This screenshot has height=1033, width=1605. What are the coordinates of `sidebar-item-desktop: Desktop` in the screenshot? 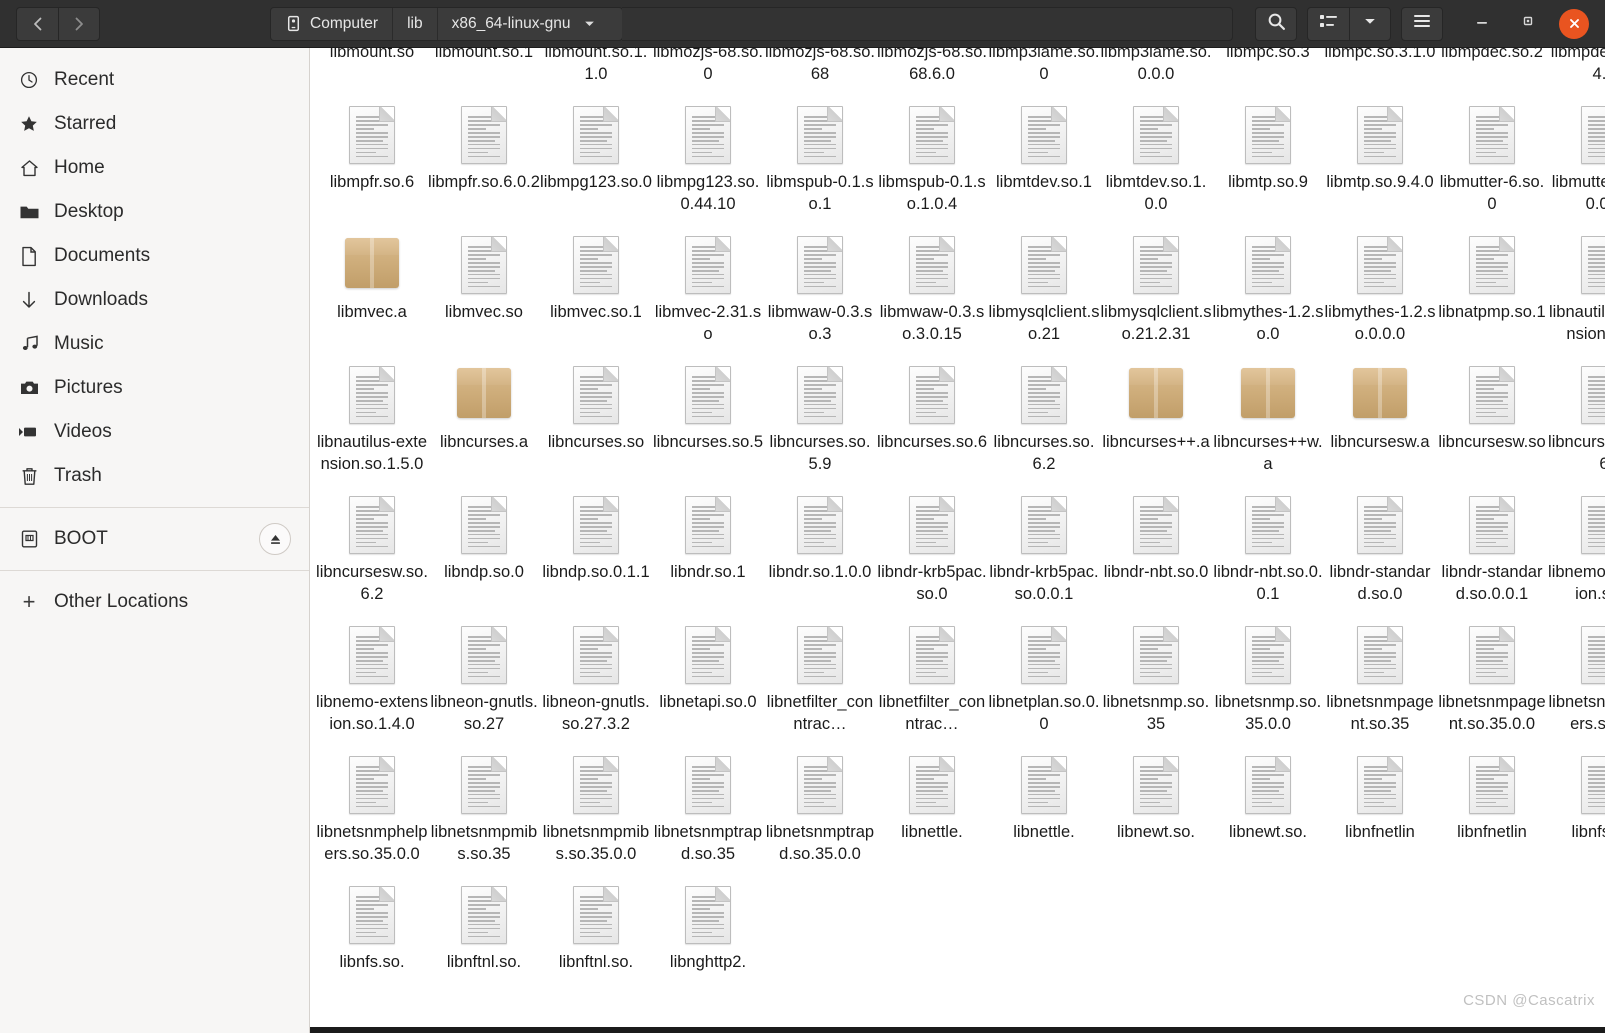 It's located at (154, 212).